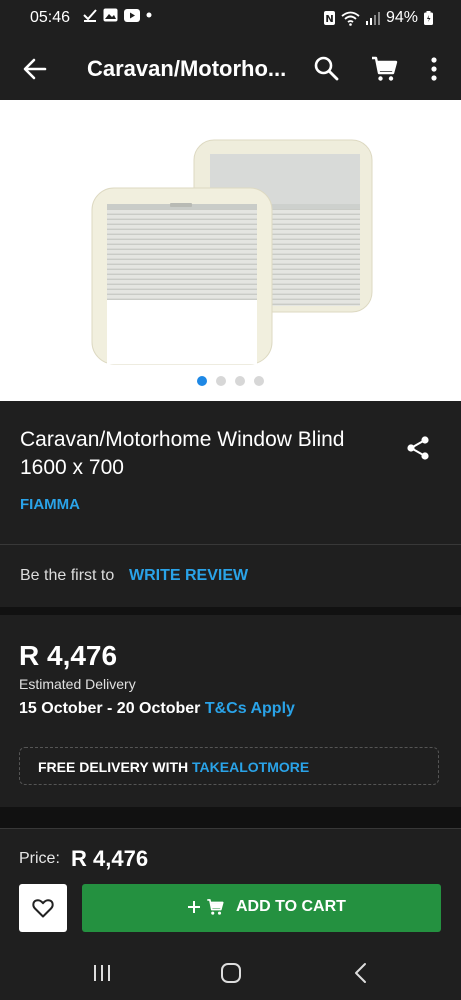  I want to click on status-bar: 05:46 N 94%, so click(230, 20).